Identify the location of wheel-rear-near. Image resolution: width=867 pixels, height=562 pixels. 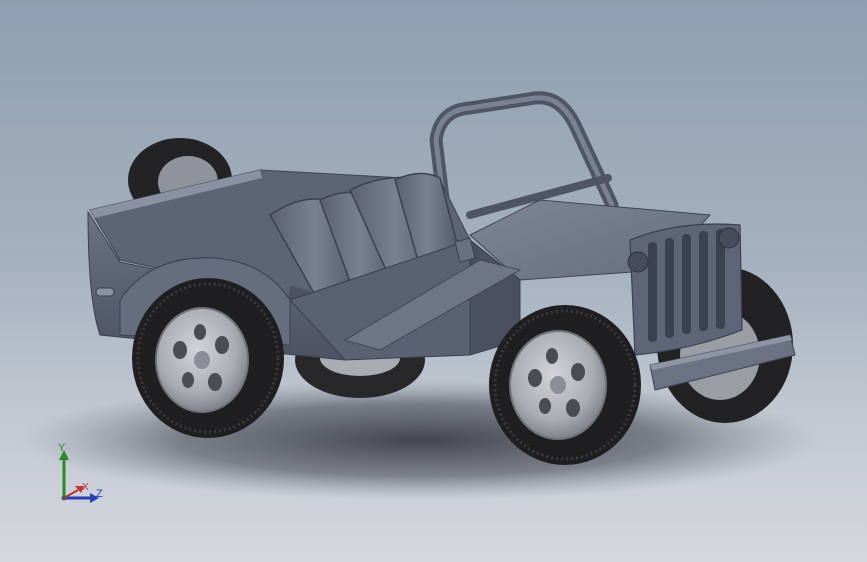
(208, 358).